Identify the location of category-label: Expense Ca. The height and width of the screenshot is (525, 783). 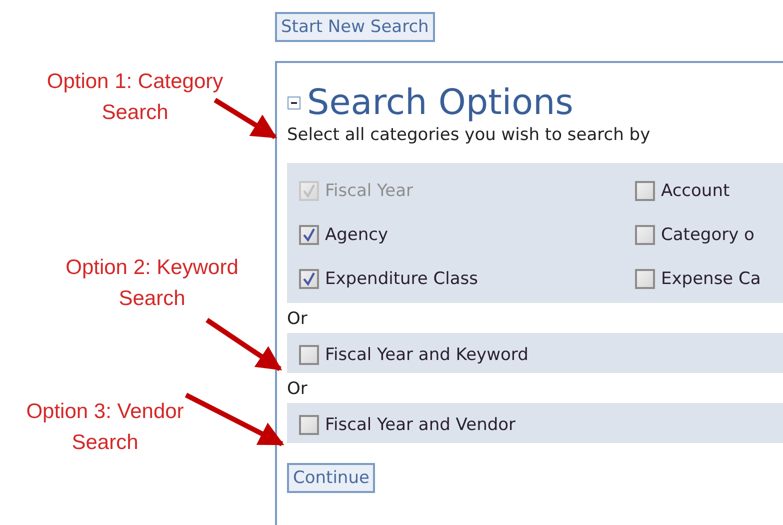
(711, 279).